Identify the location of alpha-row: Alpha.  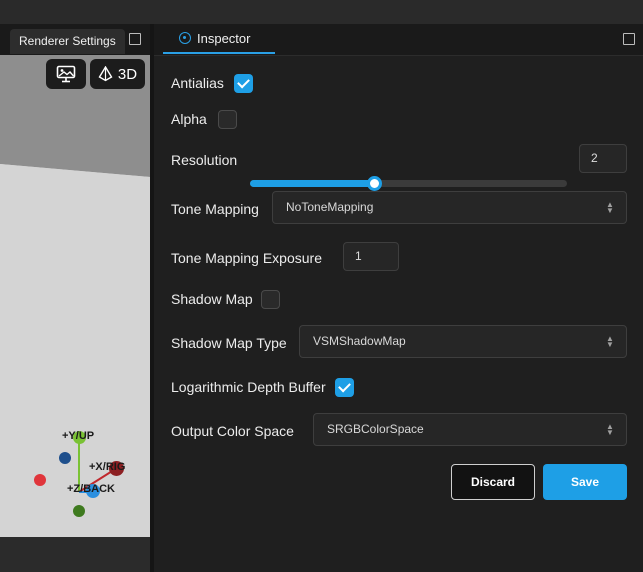
(204, 119).